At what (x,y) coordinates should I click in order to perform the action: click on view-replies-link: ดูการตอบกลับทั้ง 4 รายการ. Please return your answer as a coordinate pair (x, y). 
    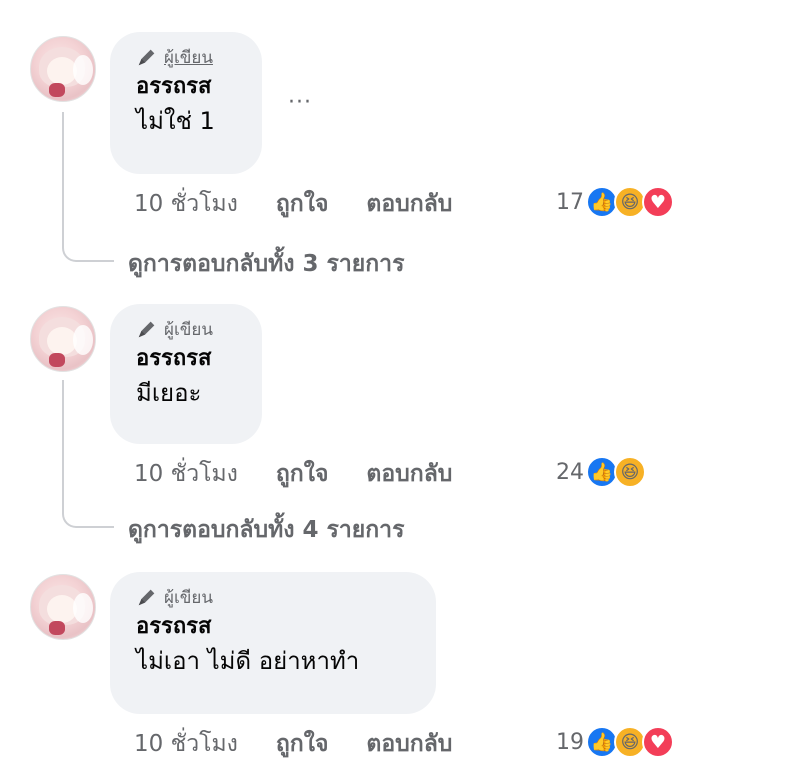
    Looking at the image, I should click on (266, 530).